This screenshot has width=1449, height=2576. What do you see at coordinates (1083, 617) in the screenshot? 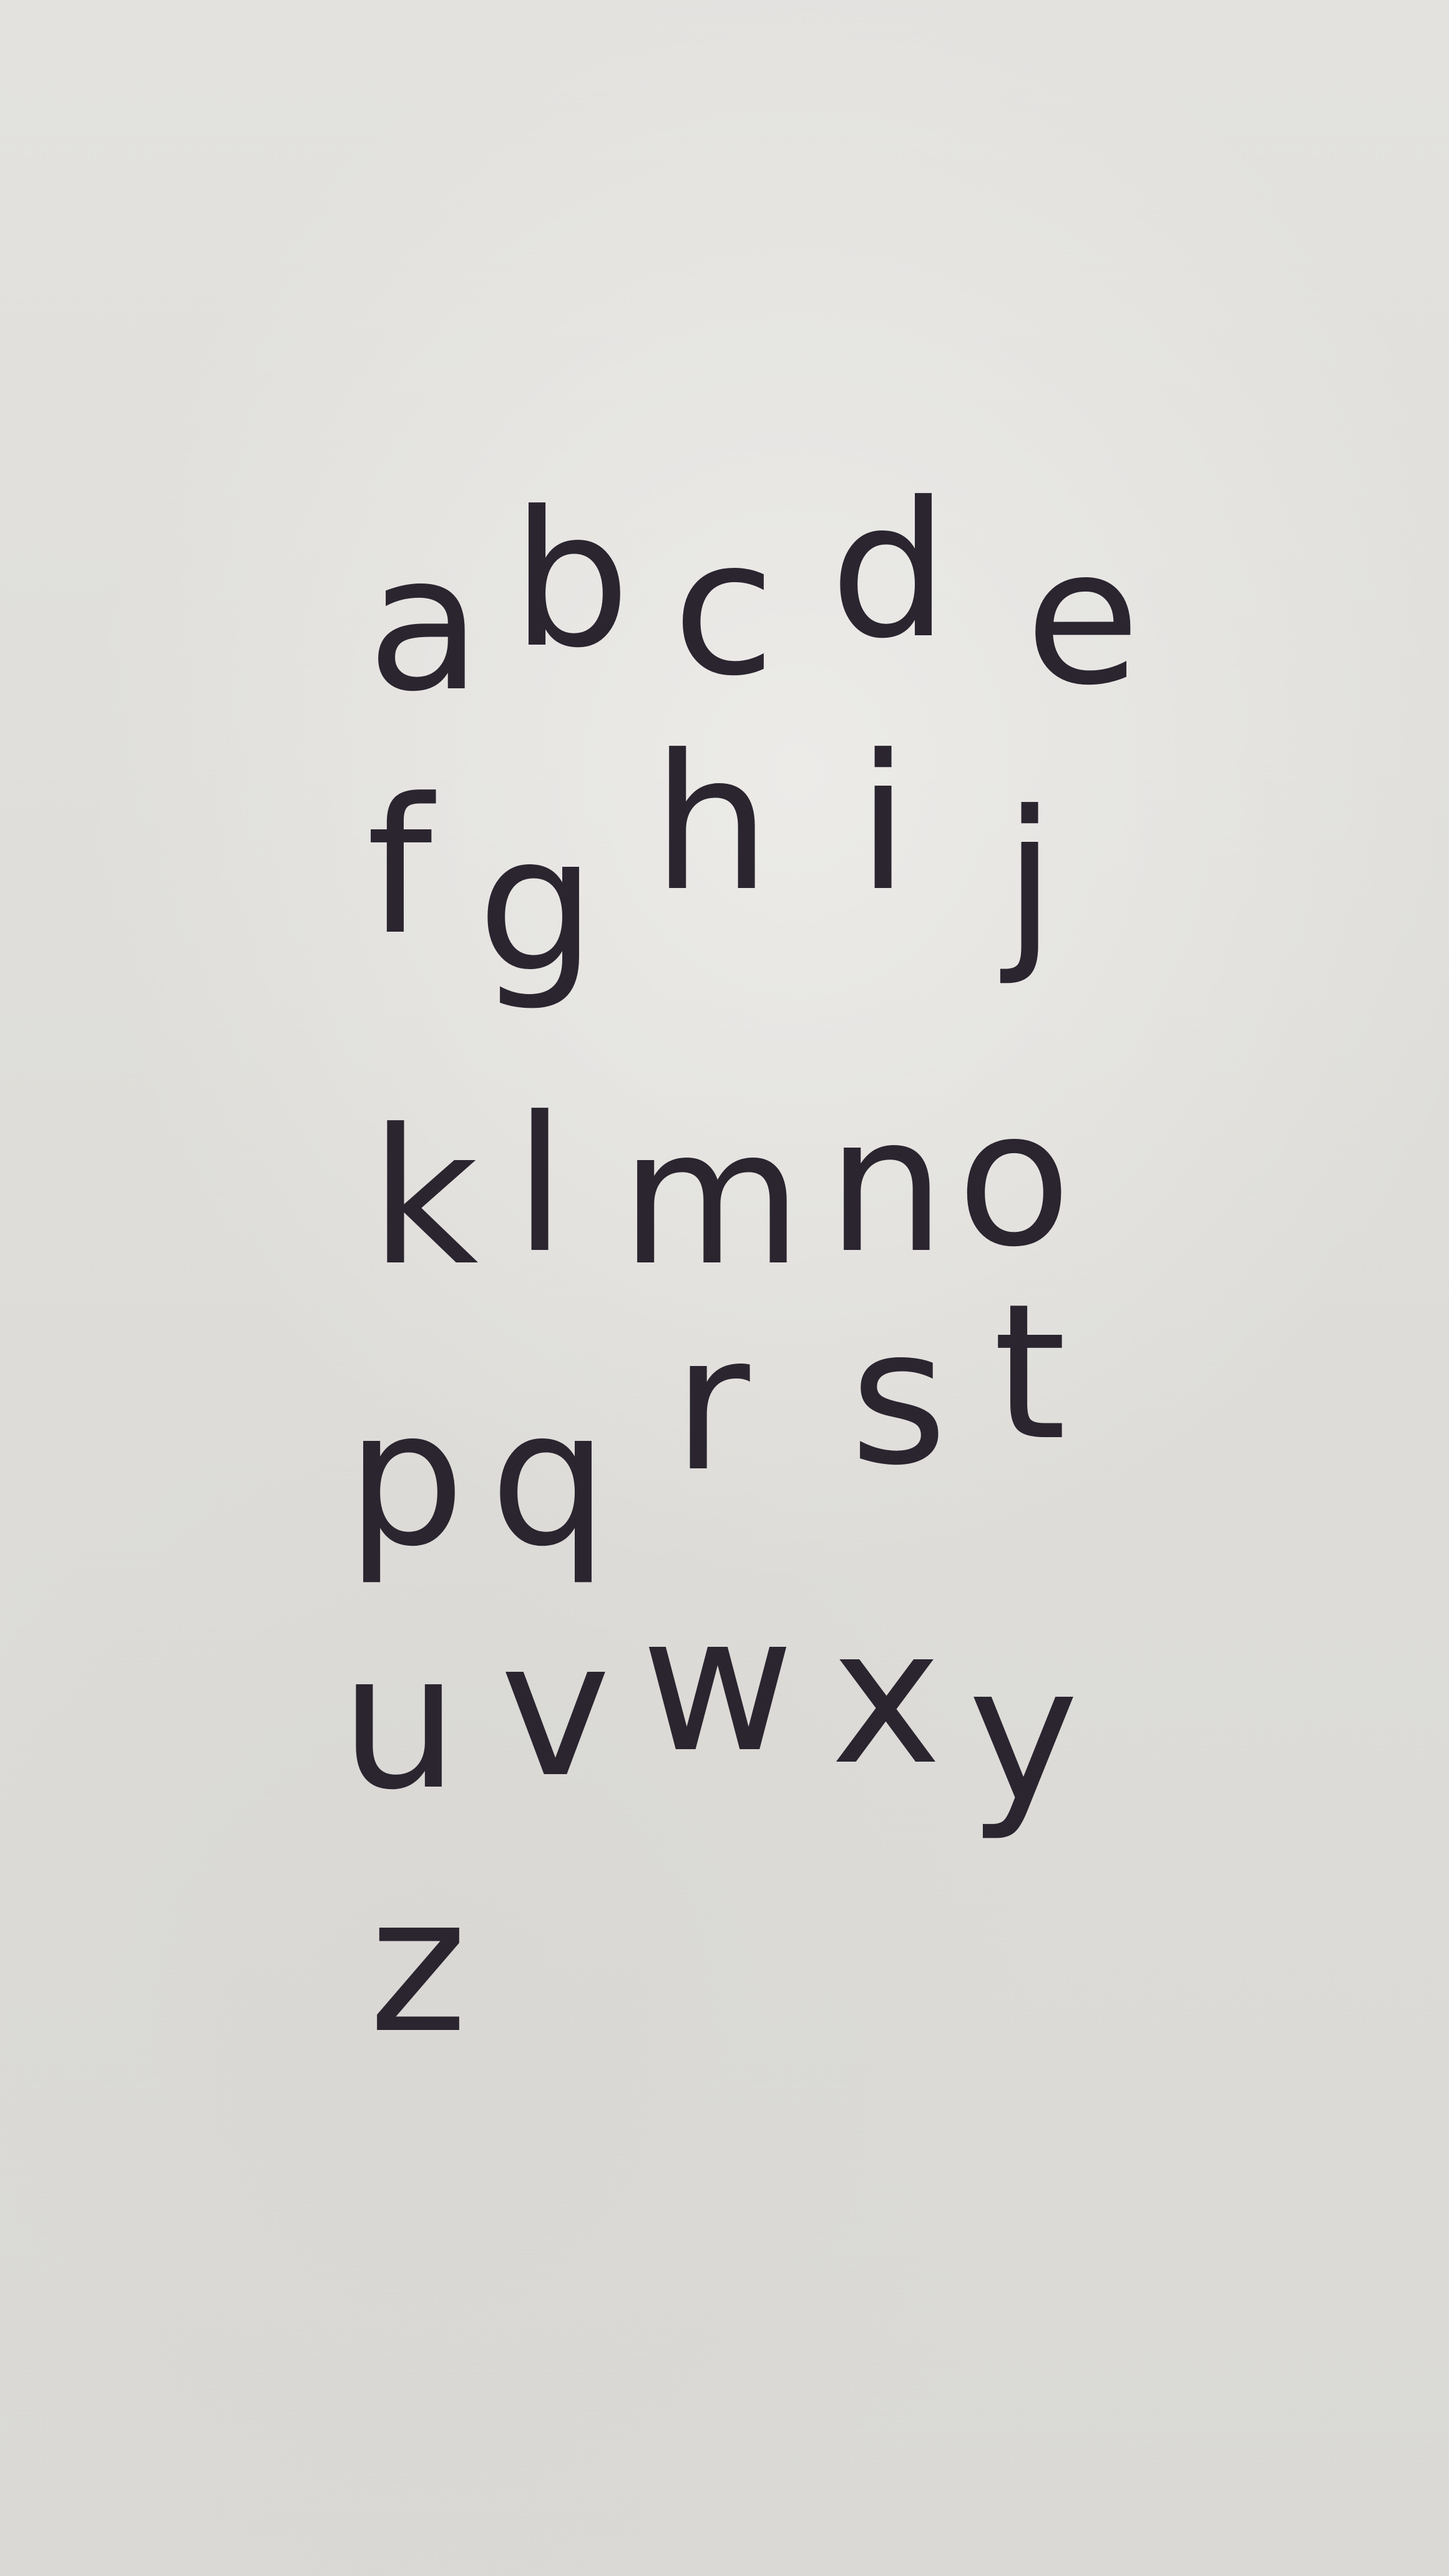
I see `letter-e: e` at bounding box center [1083, 617].